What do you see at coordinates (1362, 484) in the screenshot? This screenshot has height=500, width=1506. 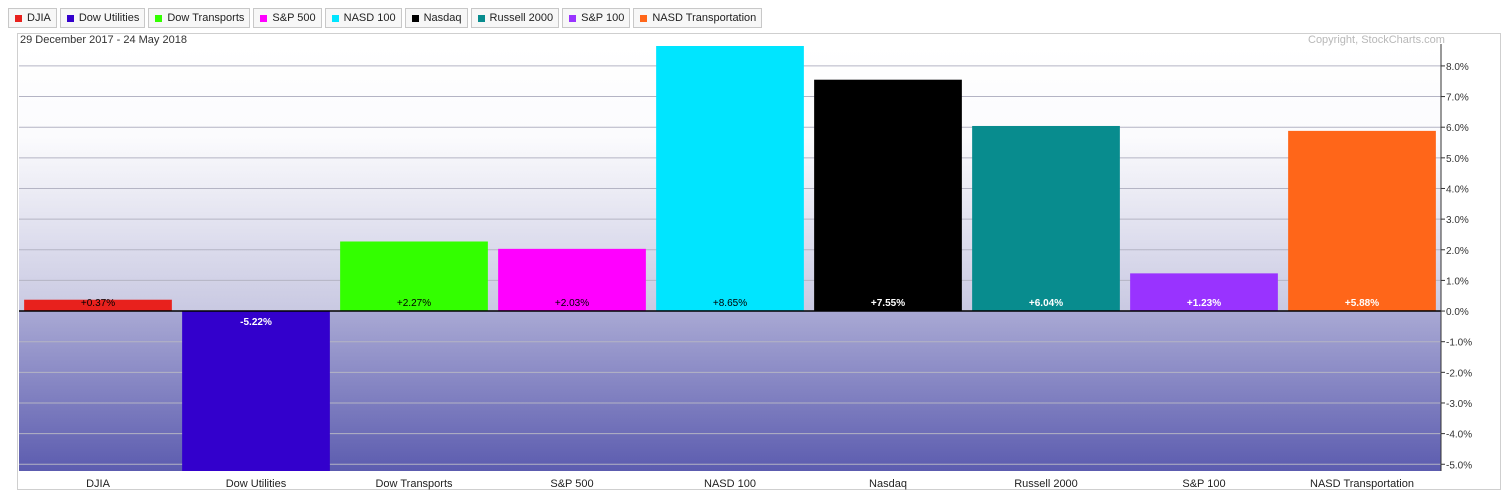 I see `x-tick-label: NASD Transportation` at bounding box center [1362, 484].